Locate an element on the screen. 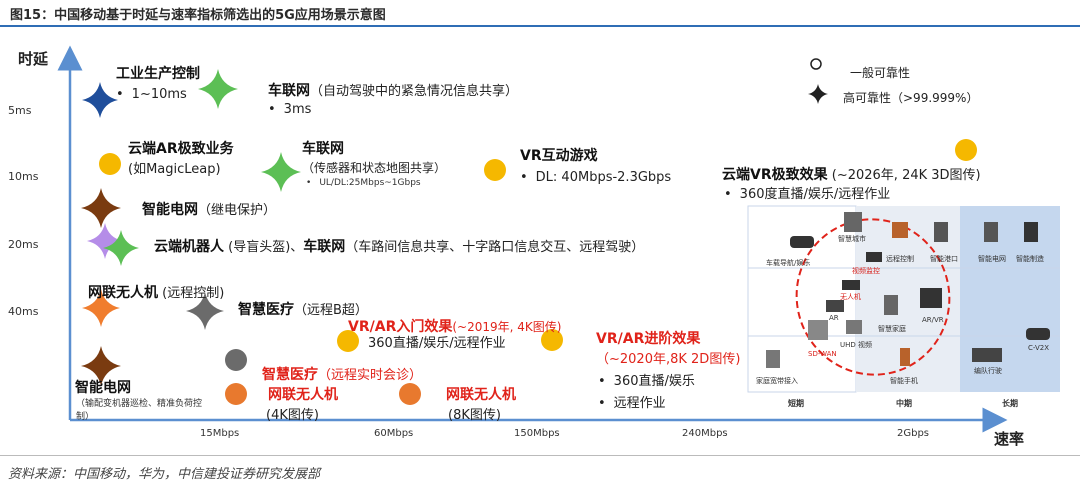  sdwan-icon is located at coordinates (818, 330).